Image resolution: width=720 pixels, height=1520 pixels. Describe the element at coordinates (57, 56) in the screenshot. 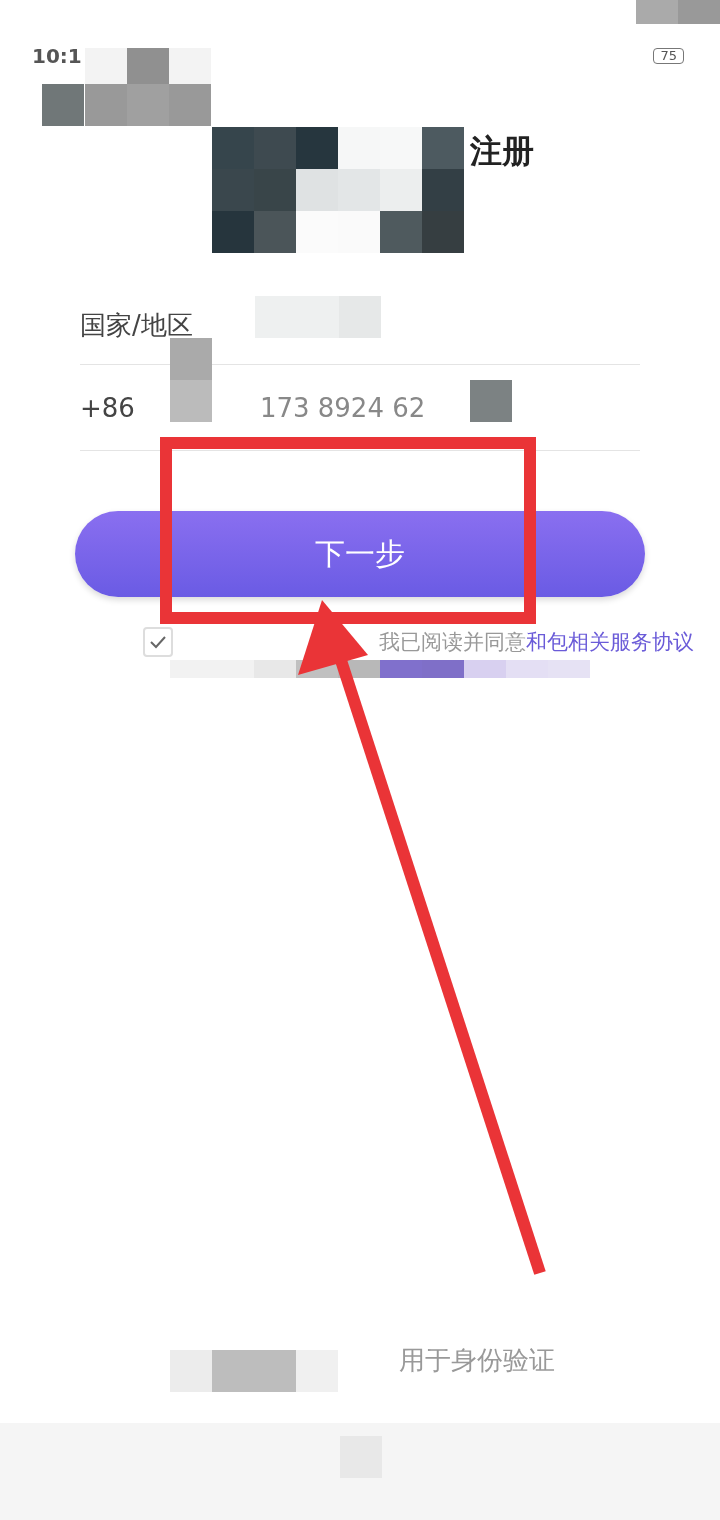

I see `status-time: 10:1` at that location.